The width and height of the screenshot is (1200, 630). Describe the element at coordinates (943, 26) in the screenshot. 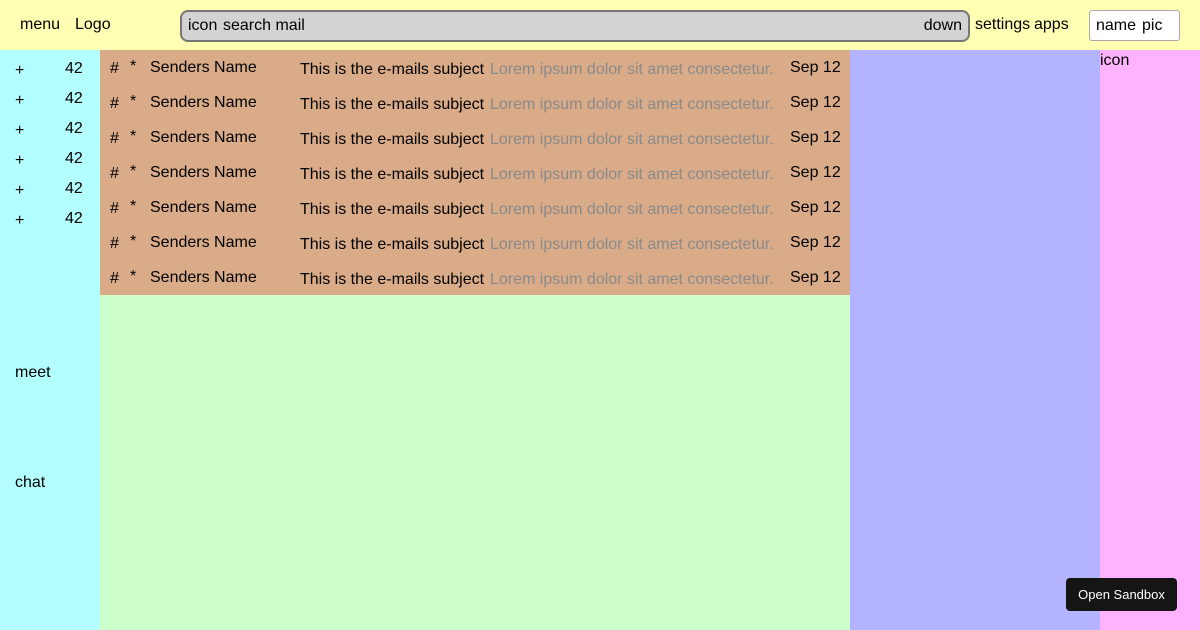

I see `search-options-dropdown: down` at that location.